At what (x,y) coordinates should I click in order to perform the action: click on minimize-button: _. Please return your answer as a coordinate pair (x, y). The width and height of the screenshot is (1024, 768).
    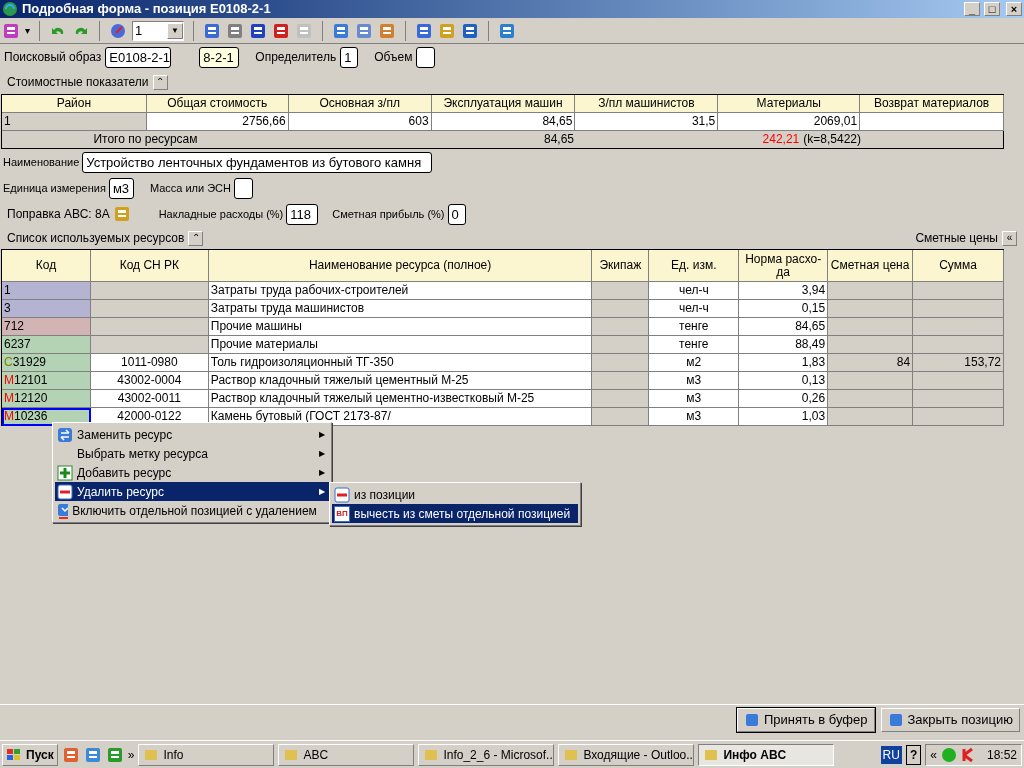
    Looking at the image, I should click on (972, 9).